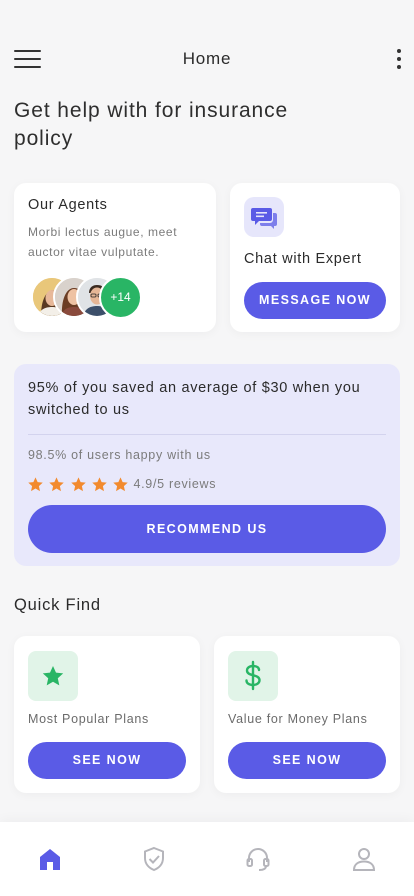 The image size is (414, 896). What do you see at coordinates (303, 259) in the screenshot?
I see `chat-expert-label: Chat with Expert` at bounding box center [303, 259].